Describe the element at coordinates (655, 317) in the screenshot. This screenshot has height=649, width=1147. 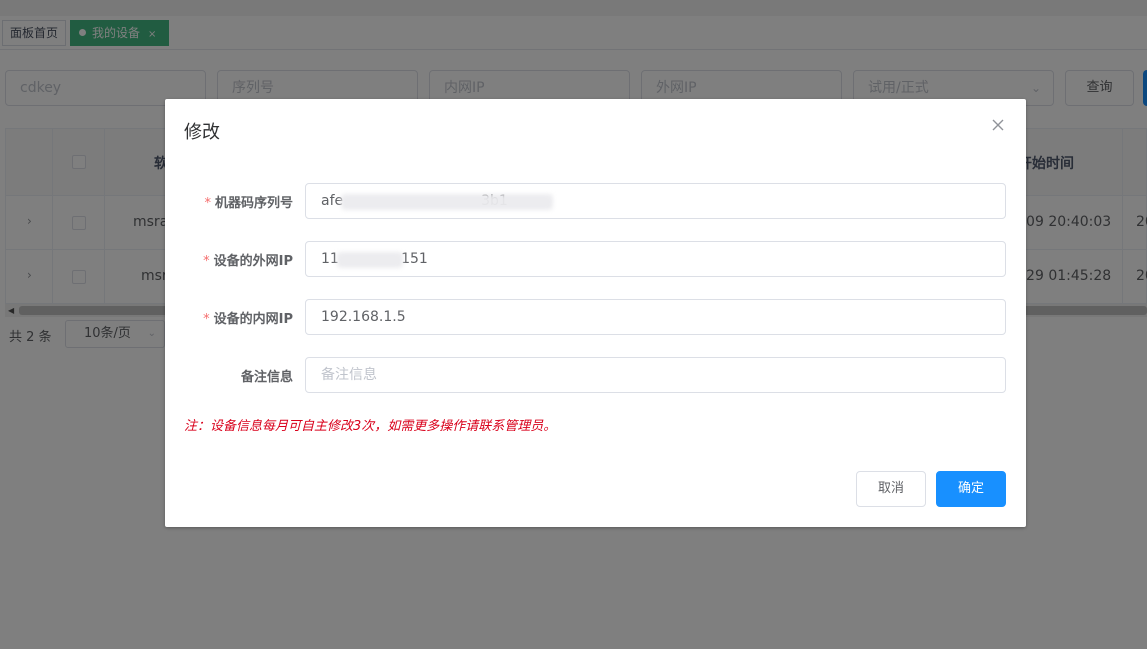
I see `lan-ip-field` at that location.